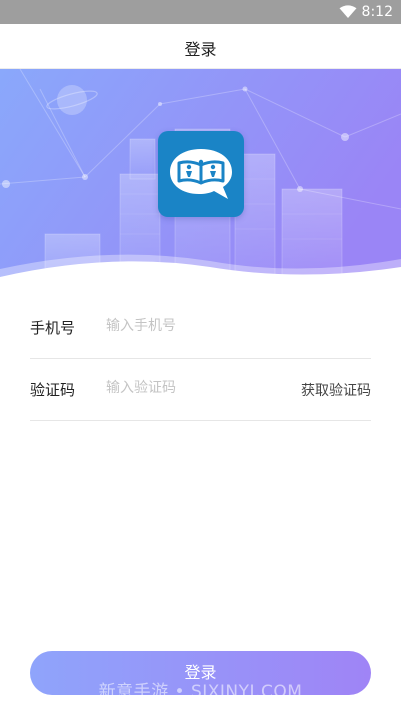 This screenshot has width=401, height=710. I want to click on code-row: 验证码 获取验证码, so click(200, 389).